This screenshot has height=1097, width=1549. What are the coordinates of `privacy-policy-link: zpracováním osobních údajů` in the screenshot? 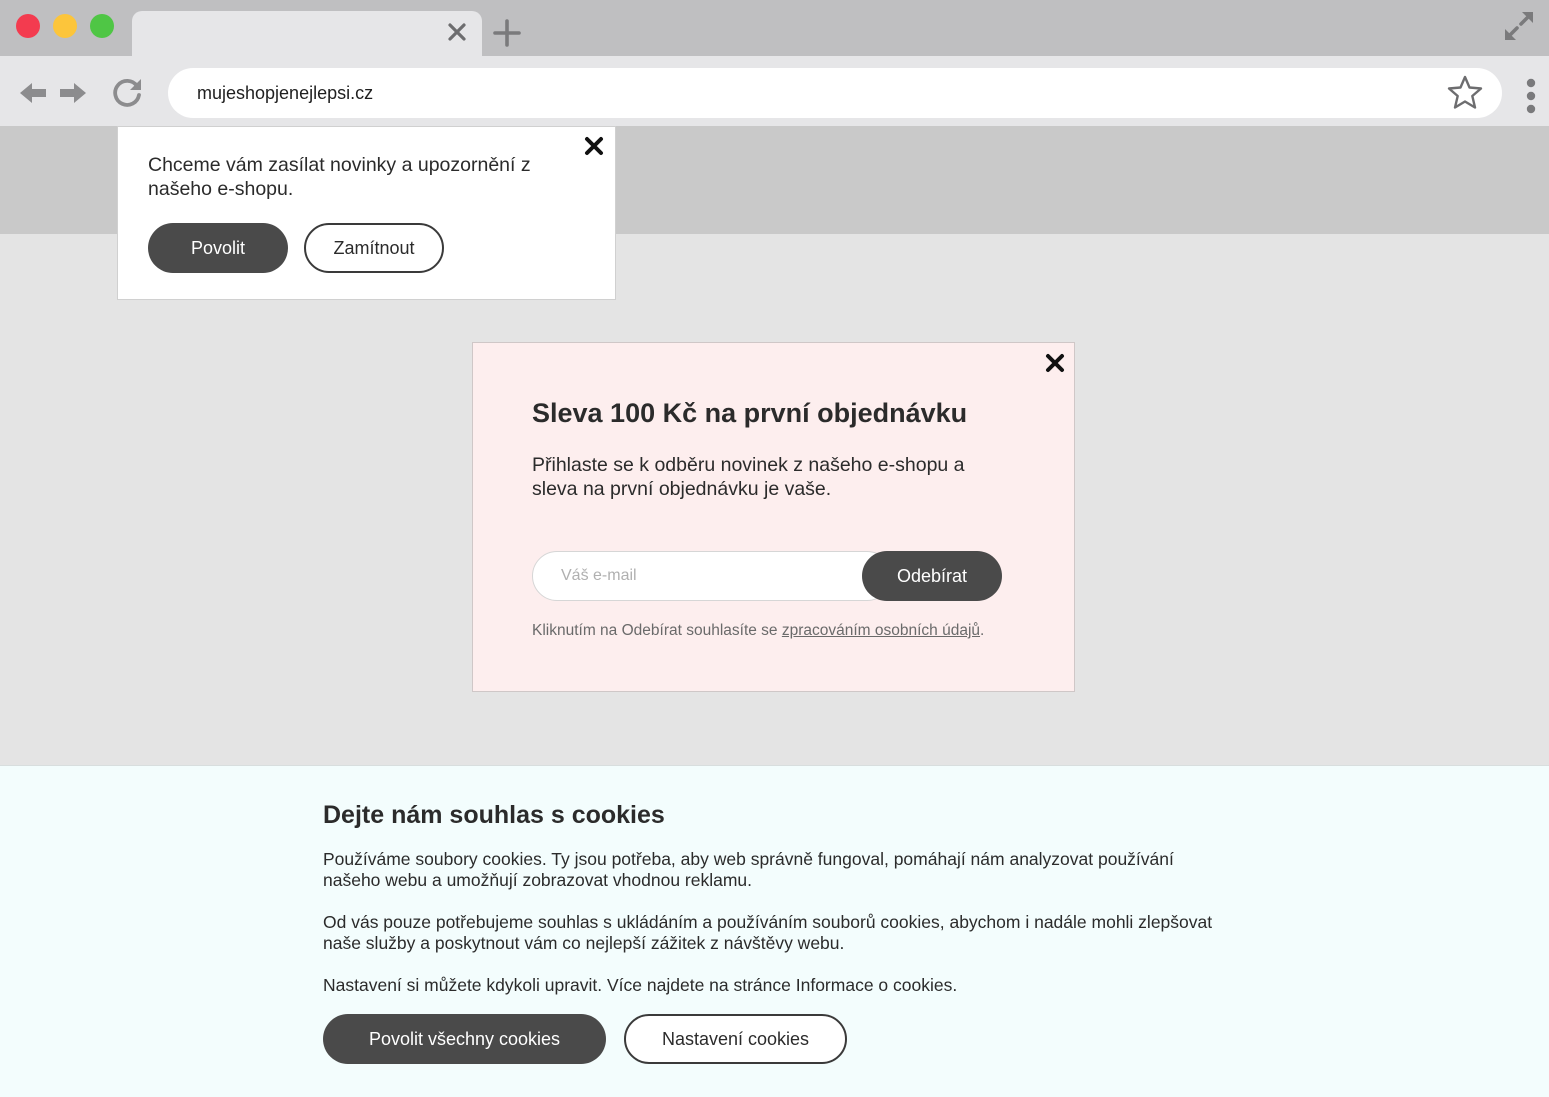 It's located at (881, 630).